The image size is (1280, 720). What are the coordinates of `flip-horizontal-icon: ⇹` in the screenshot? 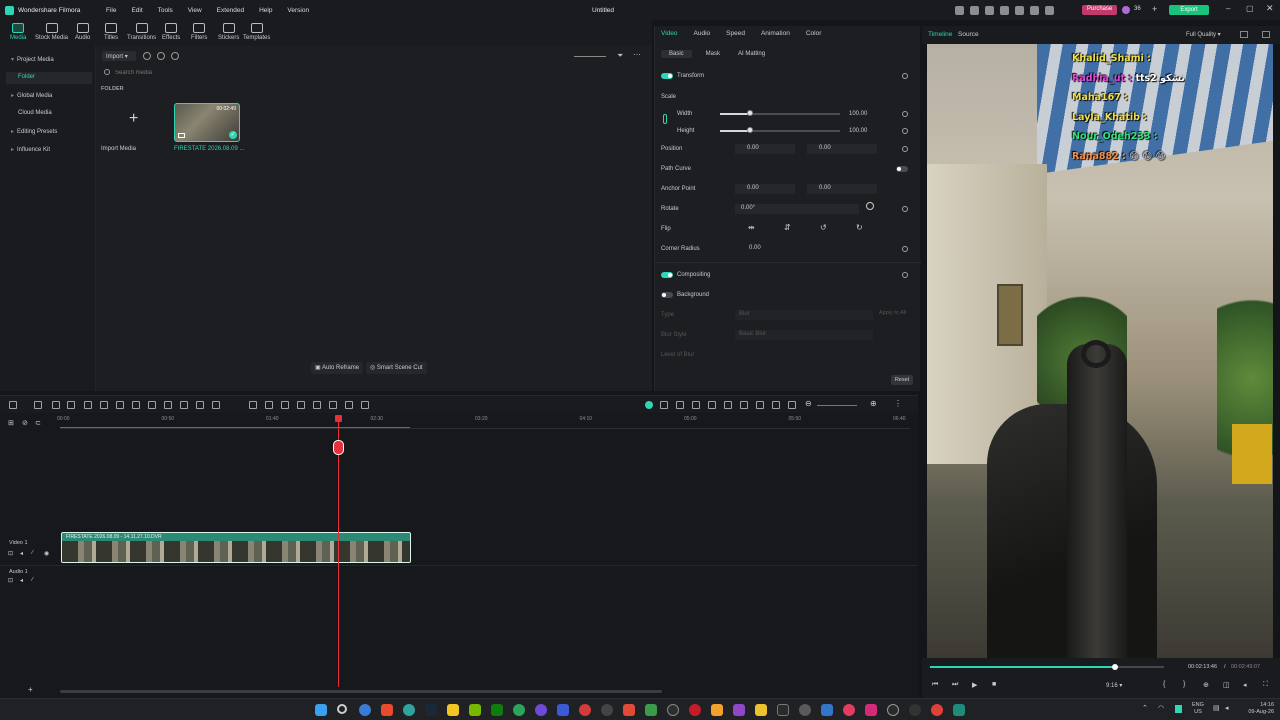 It's located at (751, 227).